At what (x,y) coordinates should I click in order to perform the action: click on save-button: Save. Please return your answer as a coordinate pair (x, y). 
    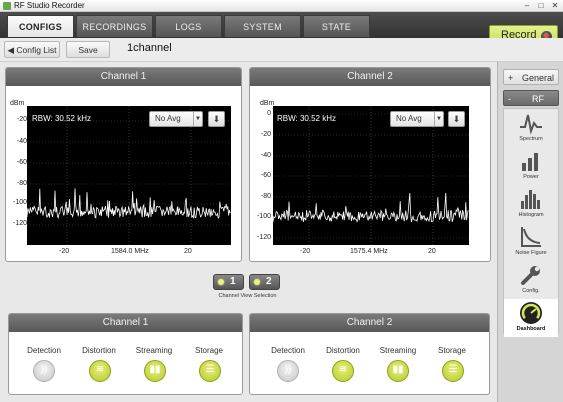
    Looking at the image, I should click on (88, 49).